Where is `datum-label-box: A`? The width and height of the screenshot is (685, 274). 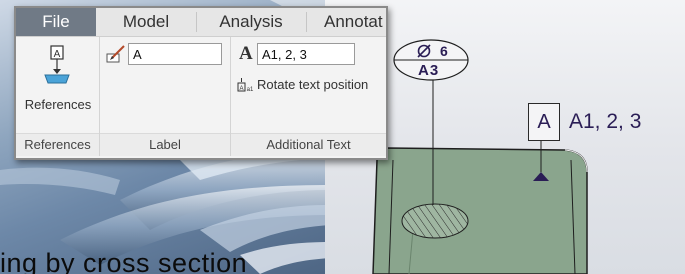 datum-label-box: A is located at coordinates (544, 122).